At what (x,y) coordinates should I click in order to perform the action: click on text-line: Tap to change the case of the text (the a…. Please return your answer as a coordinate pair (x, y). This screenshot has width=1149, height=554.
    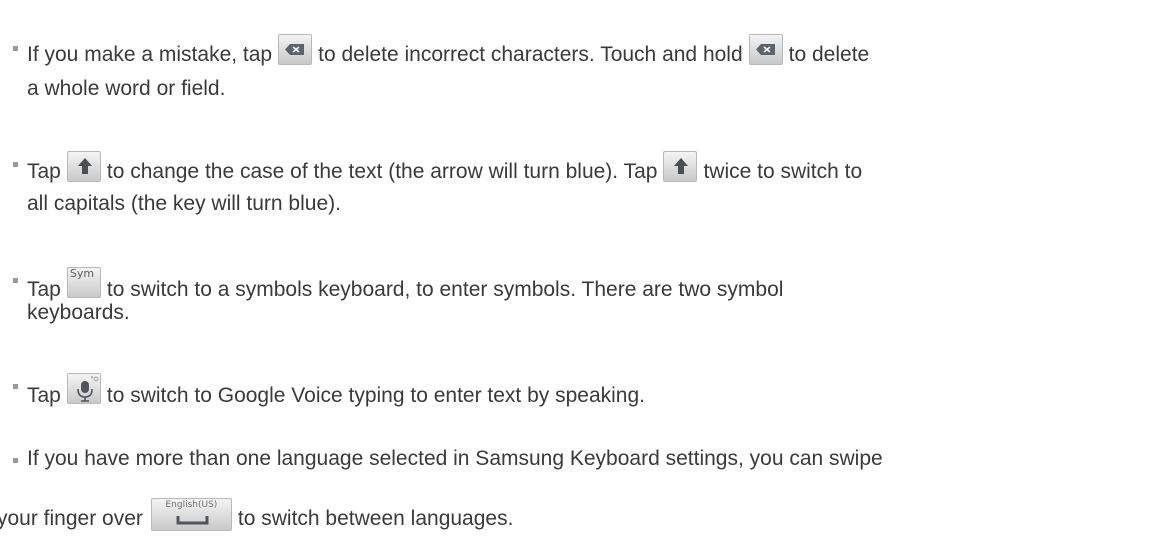
    Looking at the image, I should click on (444, 167).